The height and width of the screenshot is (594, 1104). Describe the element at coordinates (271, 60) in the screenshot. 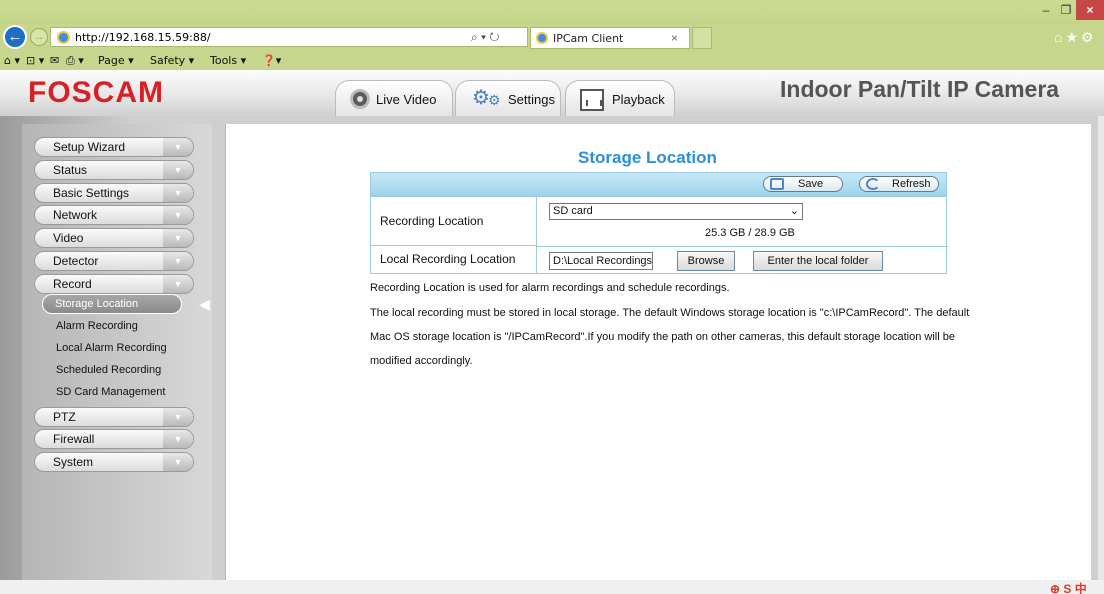

I see `help-icon: ❓▾` at that location.